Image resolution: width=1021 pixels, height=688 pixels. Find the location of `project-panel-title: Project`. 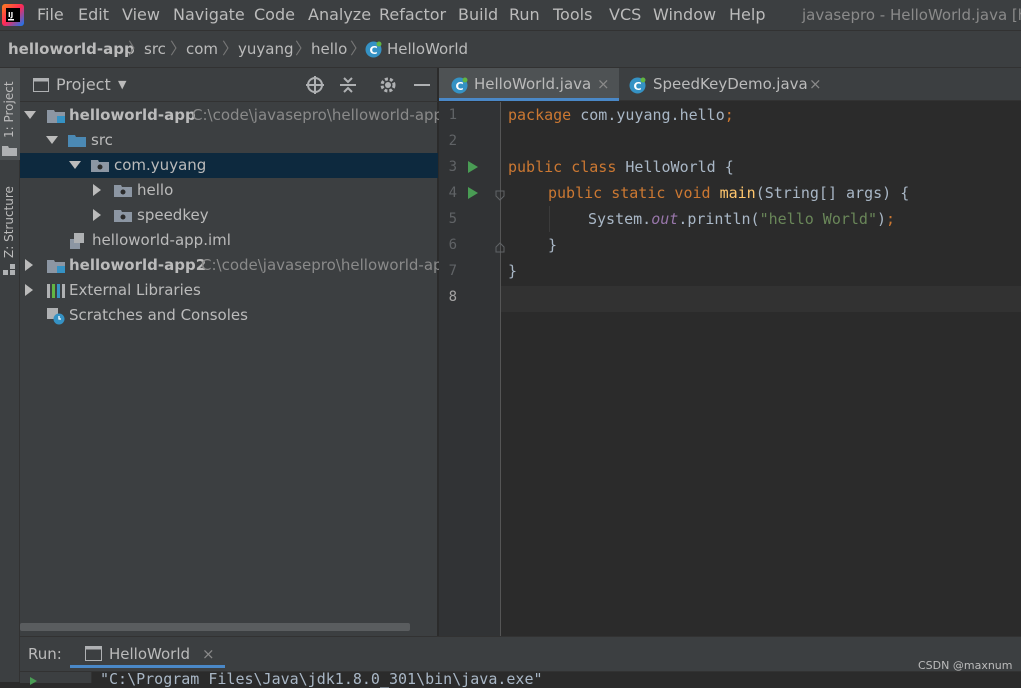

project-panel-title: Project is located at coordinates (83, 85).